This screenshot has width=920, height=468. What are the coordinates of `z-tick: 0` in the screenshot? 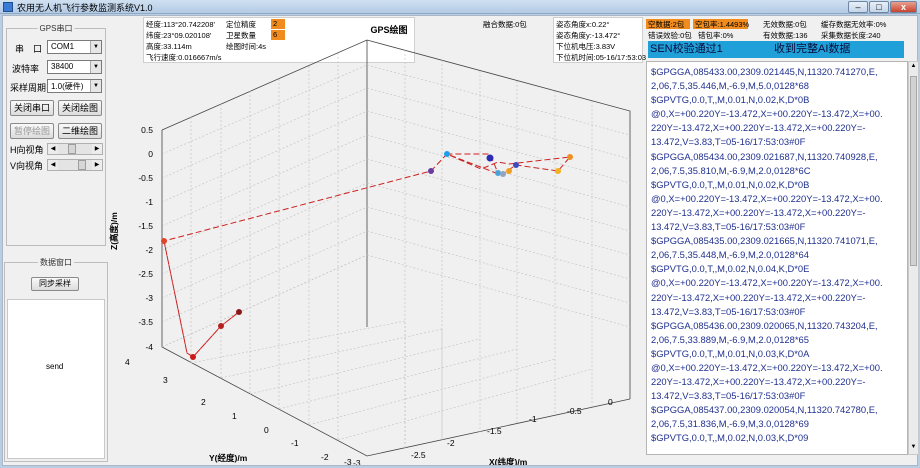 It's located at (150, 154).